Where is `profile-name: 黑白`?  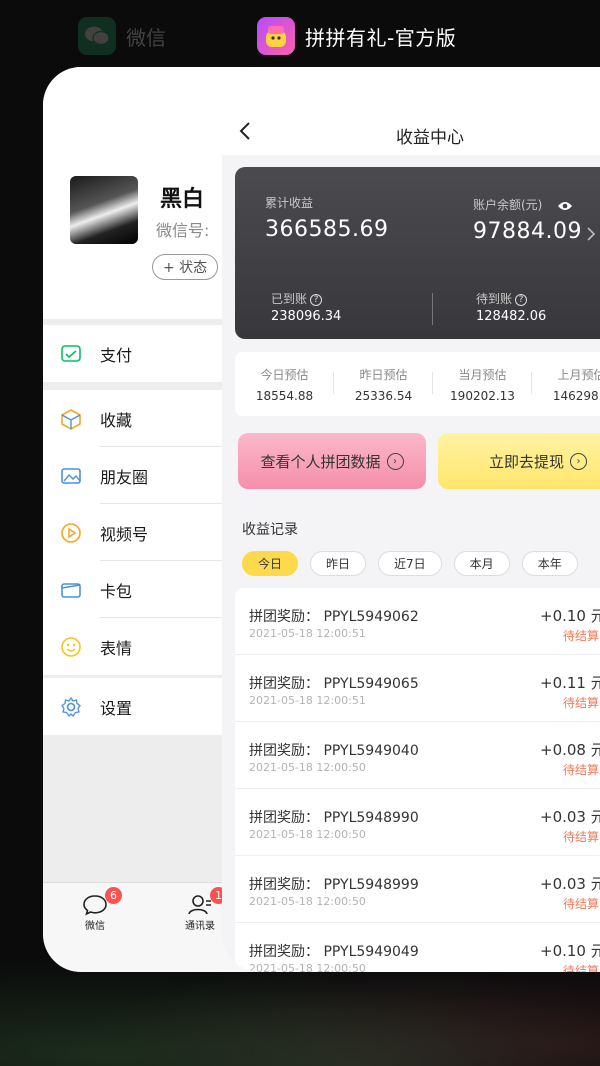 profile-name: 黑白 is located at coordinates (182, 199).